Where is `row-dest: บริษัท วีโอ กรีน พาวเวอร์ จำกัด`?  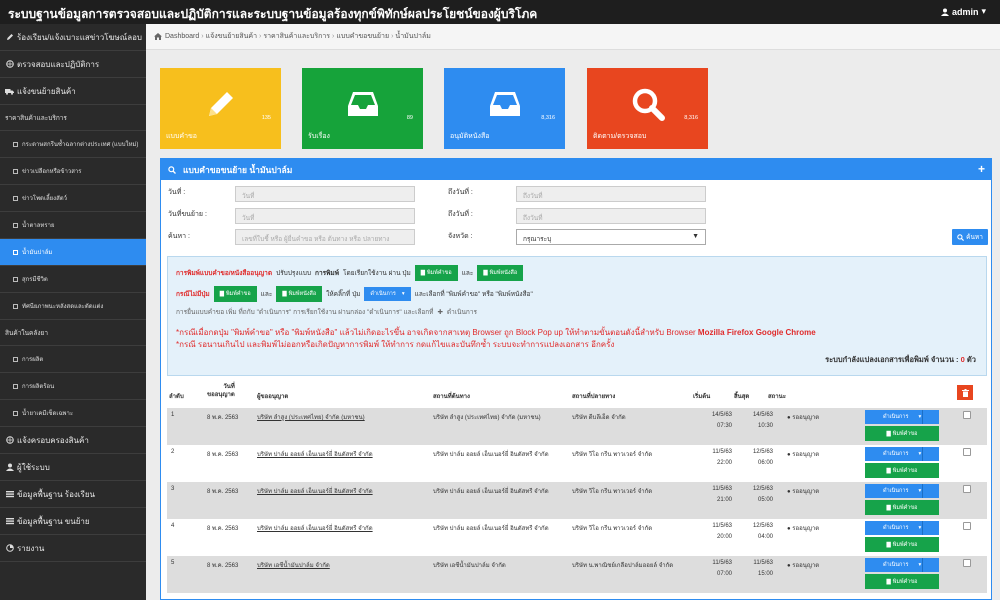
row-dest: บริษัท วีโอ กรีน พาวเวอร์ จำกัด is located at coordinates (612, 455).